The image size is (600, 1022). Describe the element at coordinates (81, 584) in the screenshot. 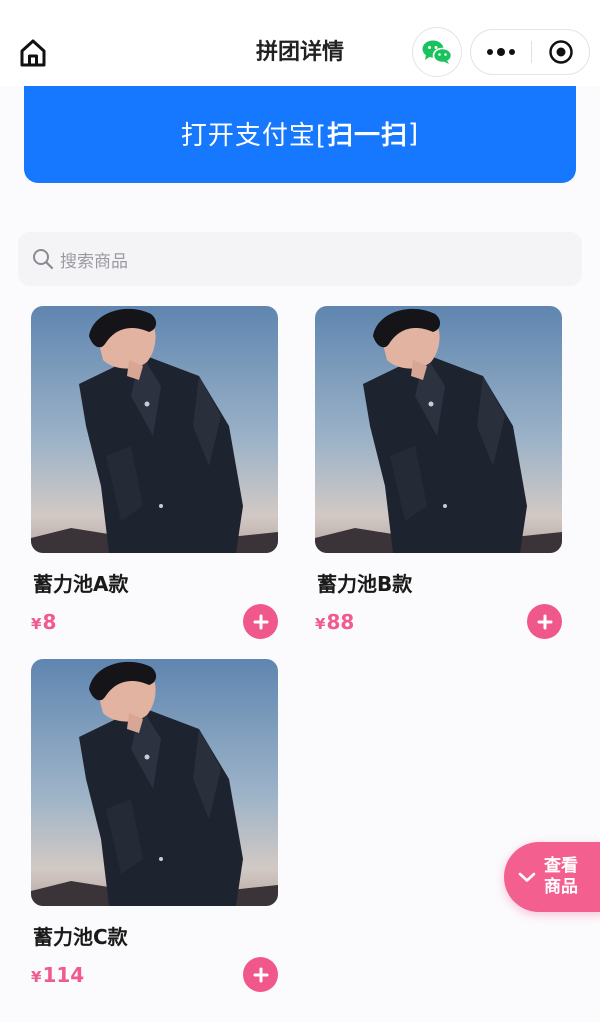

I see `product-title: 蓄力池A款` at that location.